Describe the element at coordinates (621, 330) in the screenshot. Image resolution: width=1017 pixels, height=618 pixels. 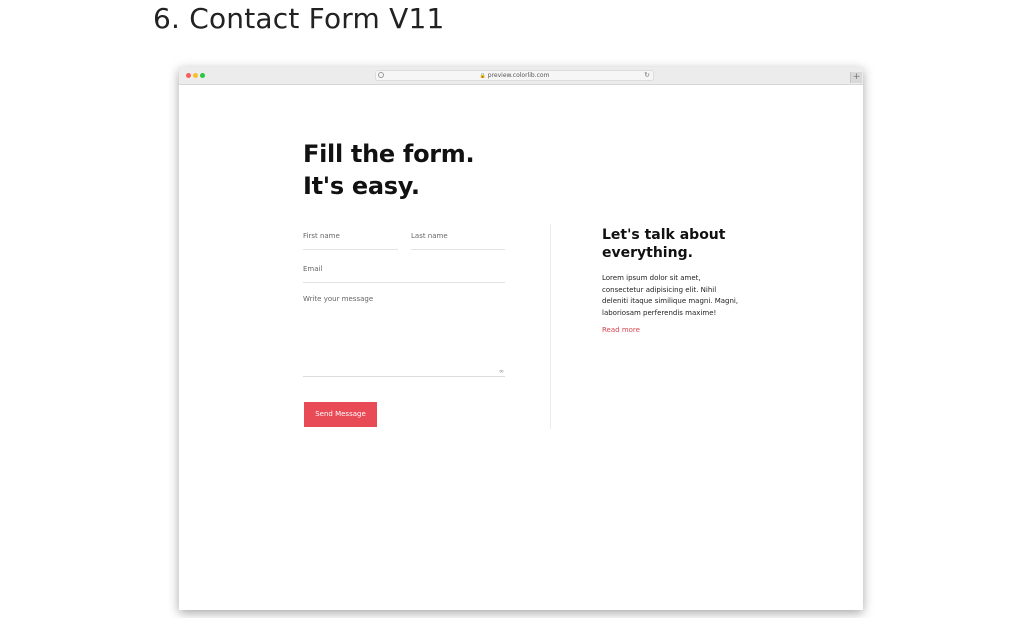
I see `read-more-link: Read more` at that location.